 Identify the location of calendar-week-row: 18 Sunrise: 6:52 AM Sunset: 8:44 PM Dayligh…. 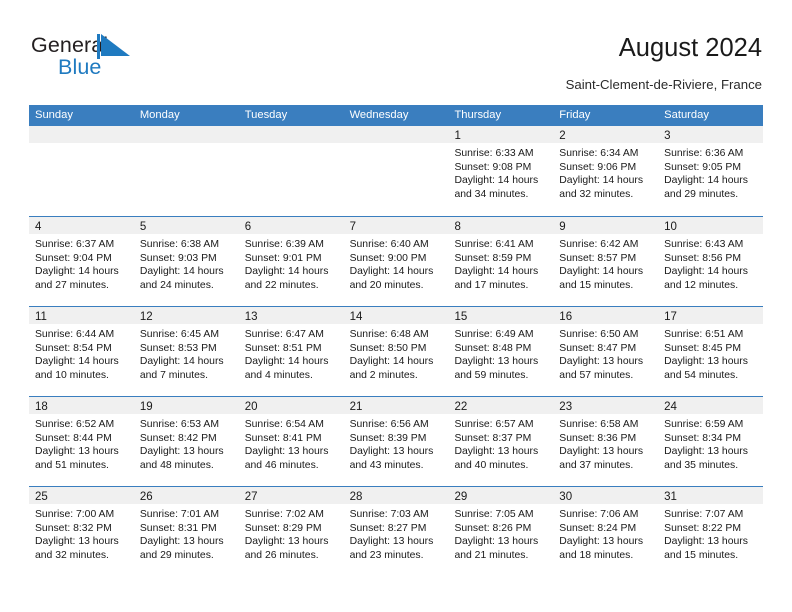
(396, 441).